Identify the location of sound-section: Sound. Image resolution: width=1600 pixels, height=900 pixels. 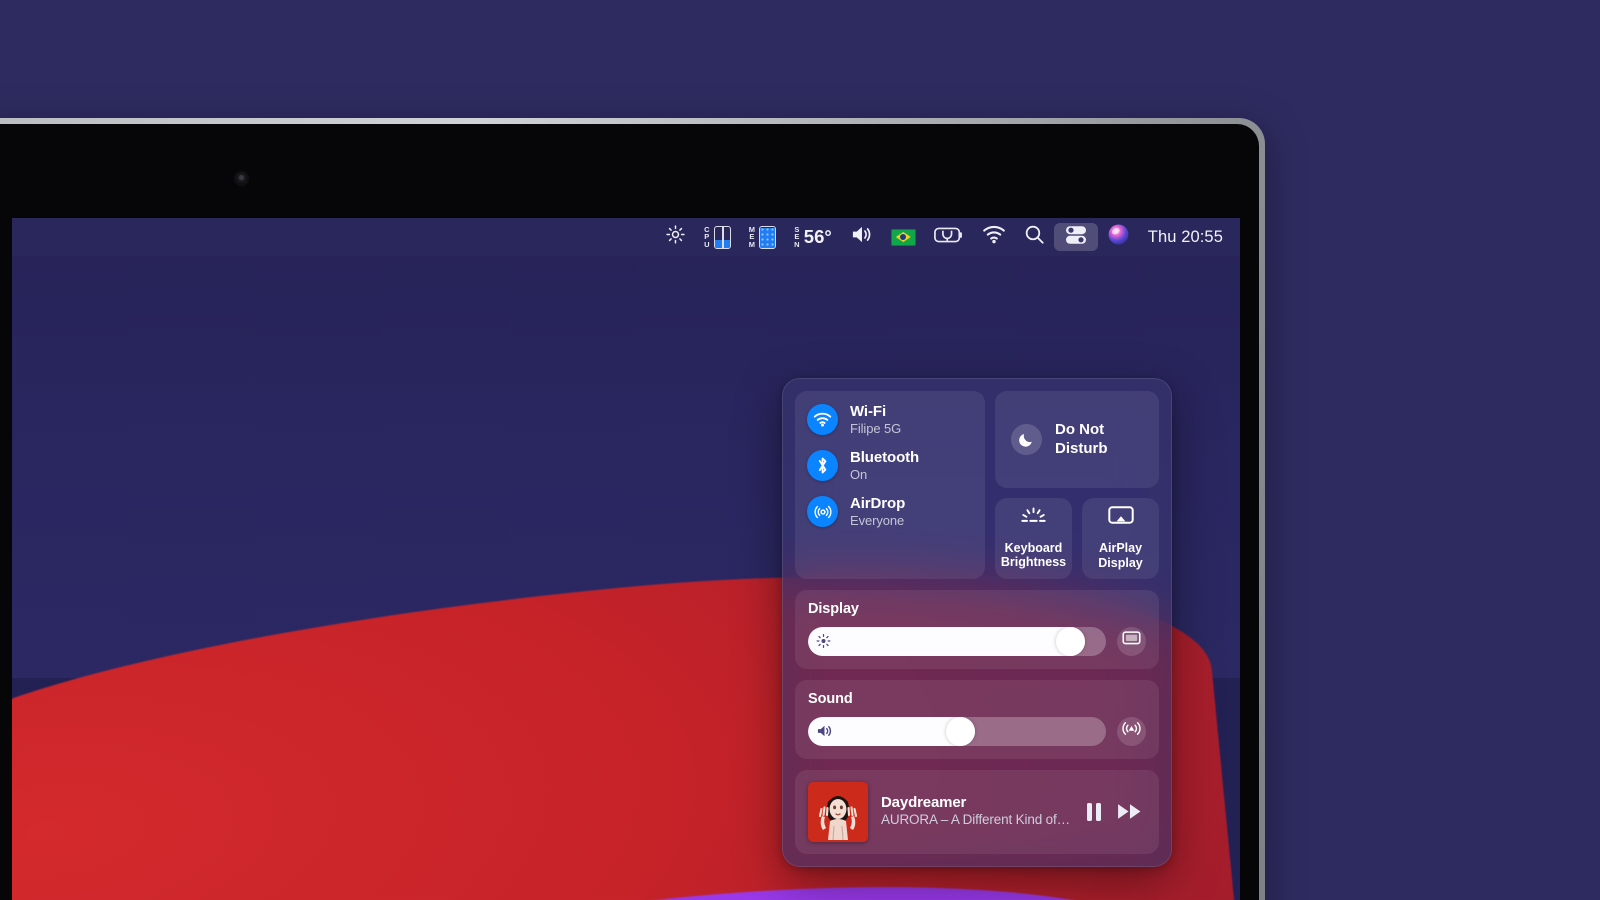
(977, 719).